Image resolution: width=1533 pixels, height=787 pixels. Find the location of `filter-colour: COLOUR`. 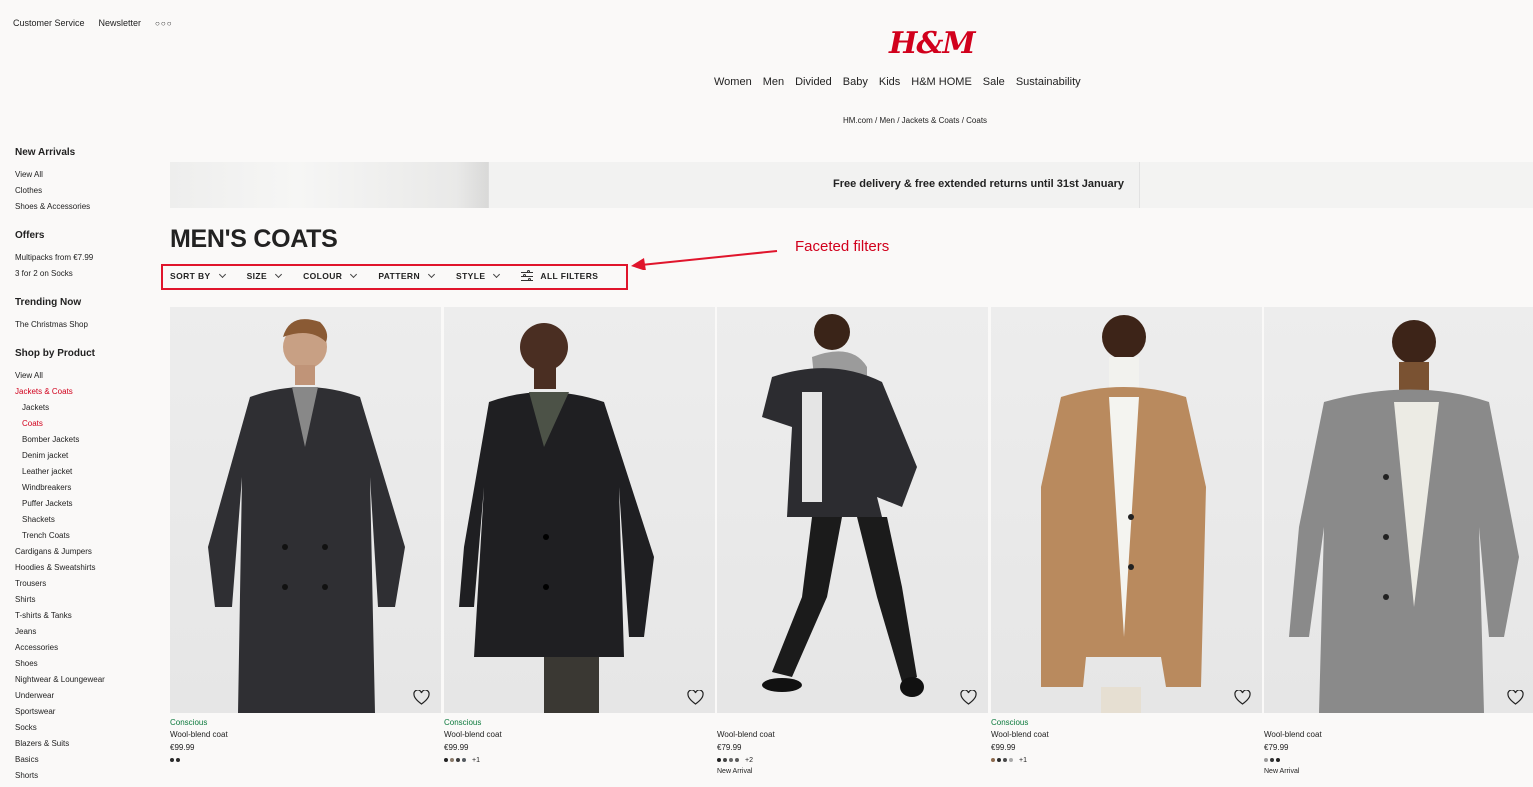

filter-colour: COLOUR is located at coordinates (330, 275).